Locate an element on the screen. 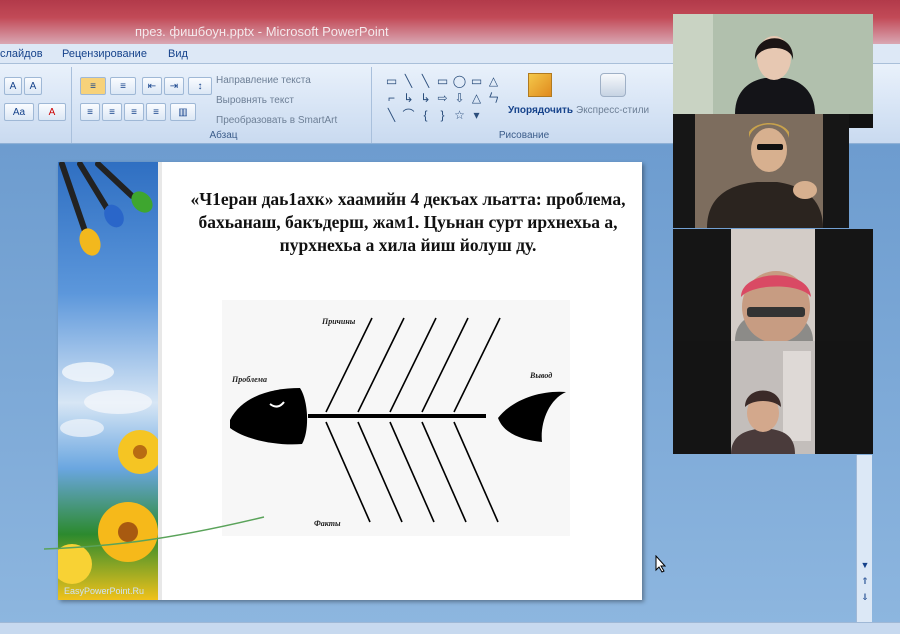 Image resolution: width=900 pixels, height=634 pixels. participant-1-image is located at coordinates (773, 64).